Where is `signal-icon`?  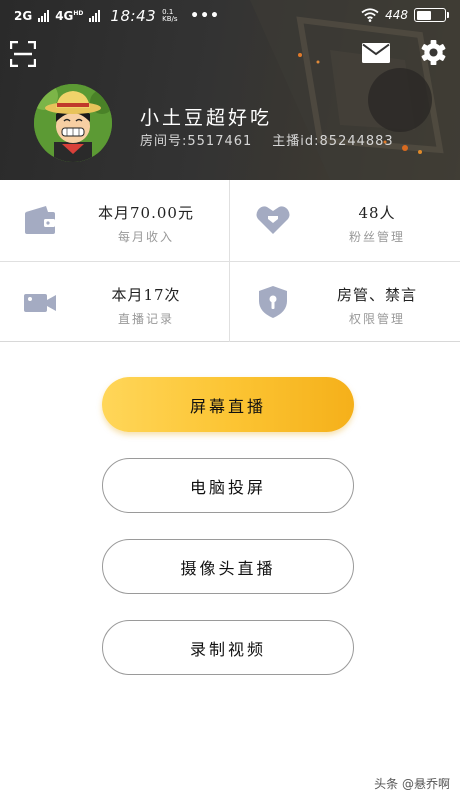
signal-icon is located at coordinates (44, 16).